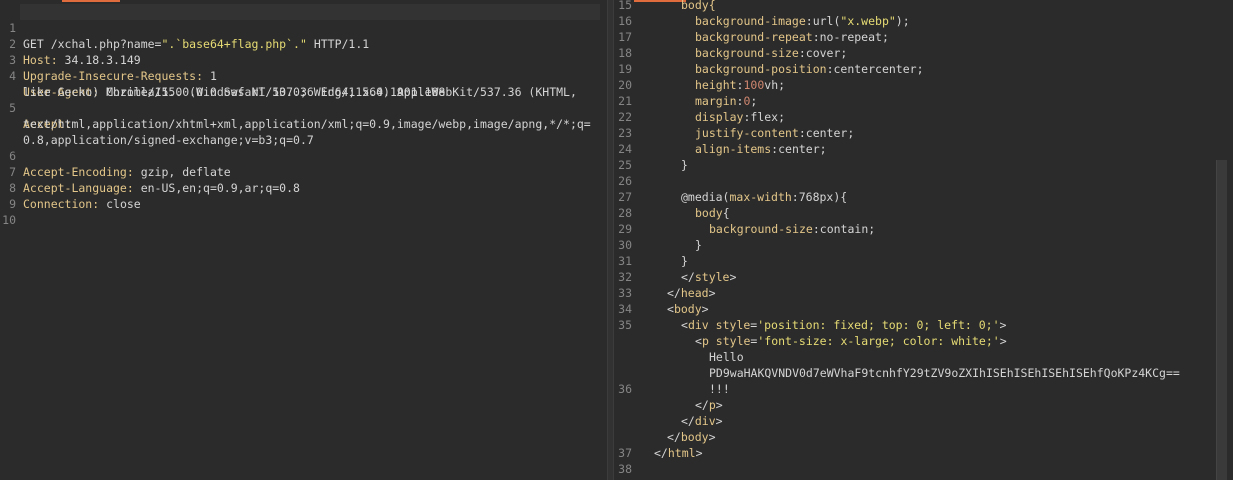 The height and width of the screenshot is (480, 1233). What do you see at coordinates (35, 107) in the screenshot?
I see `header-accept: 5 Accept:` at bounding box center [35, 107].